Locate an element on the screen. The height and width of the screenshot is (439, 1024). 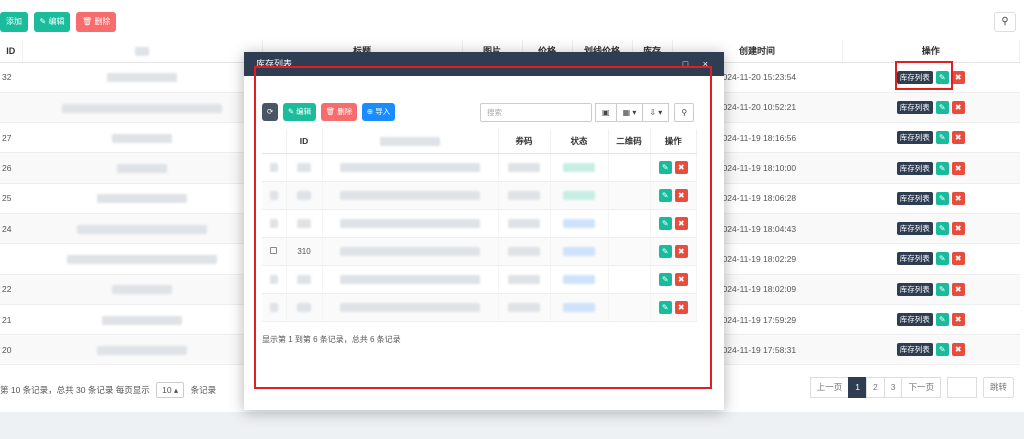
col-ops: 操作 is located at coordinates (931, 51).